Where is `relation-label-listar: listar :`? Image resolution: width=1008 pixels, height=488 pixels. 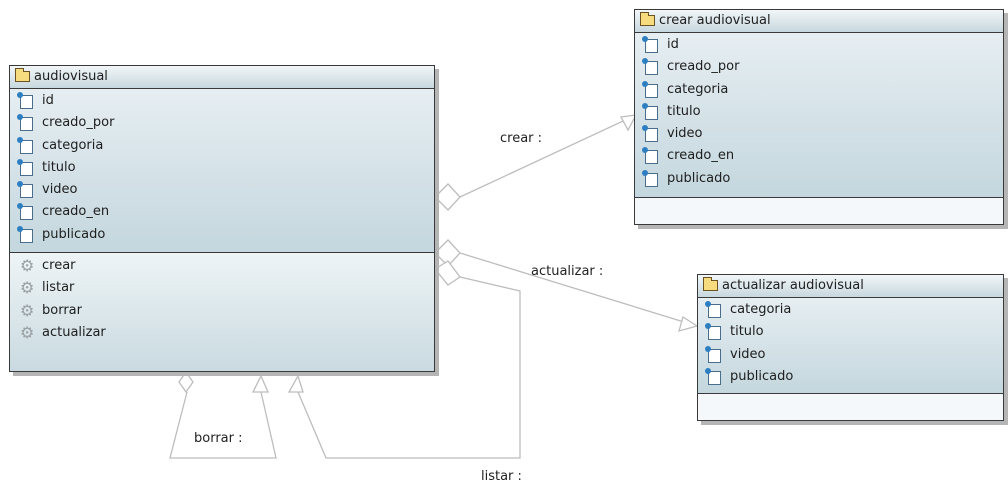
relation-label-listar: listar : is located at coordinates (501, 476).